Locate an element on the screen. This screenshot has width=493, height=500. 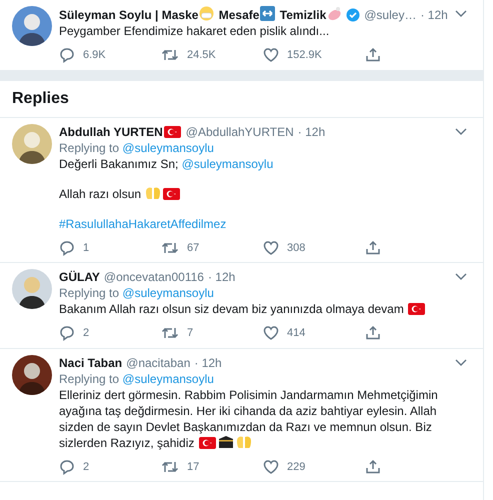
kaaba-icon is located at coordinates (226, 441).